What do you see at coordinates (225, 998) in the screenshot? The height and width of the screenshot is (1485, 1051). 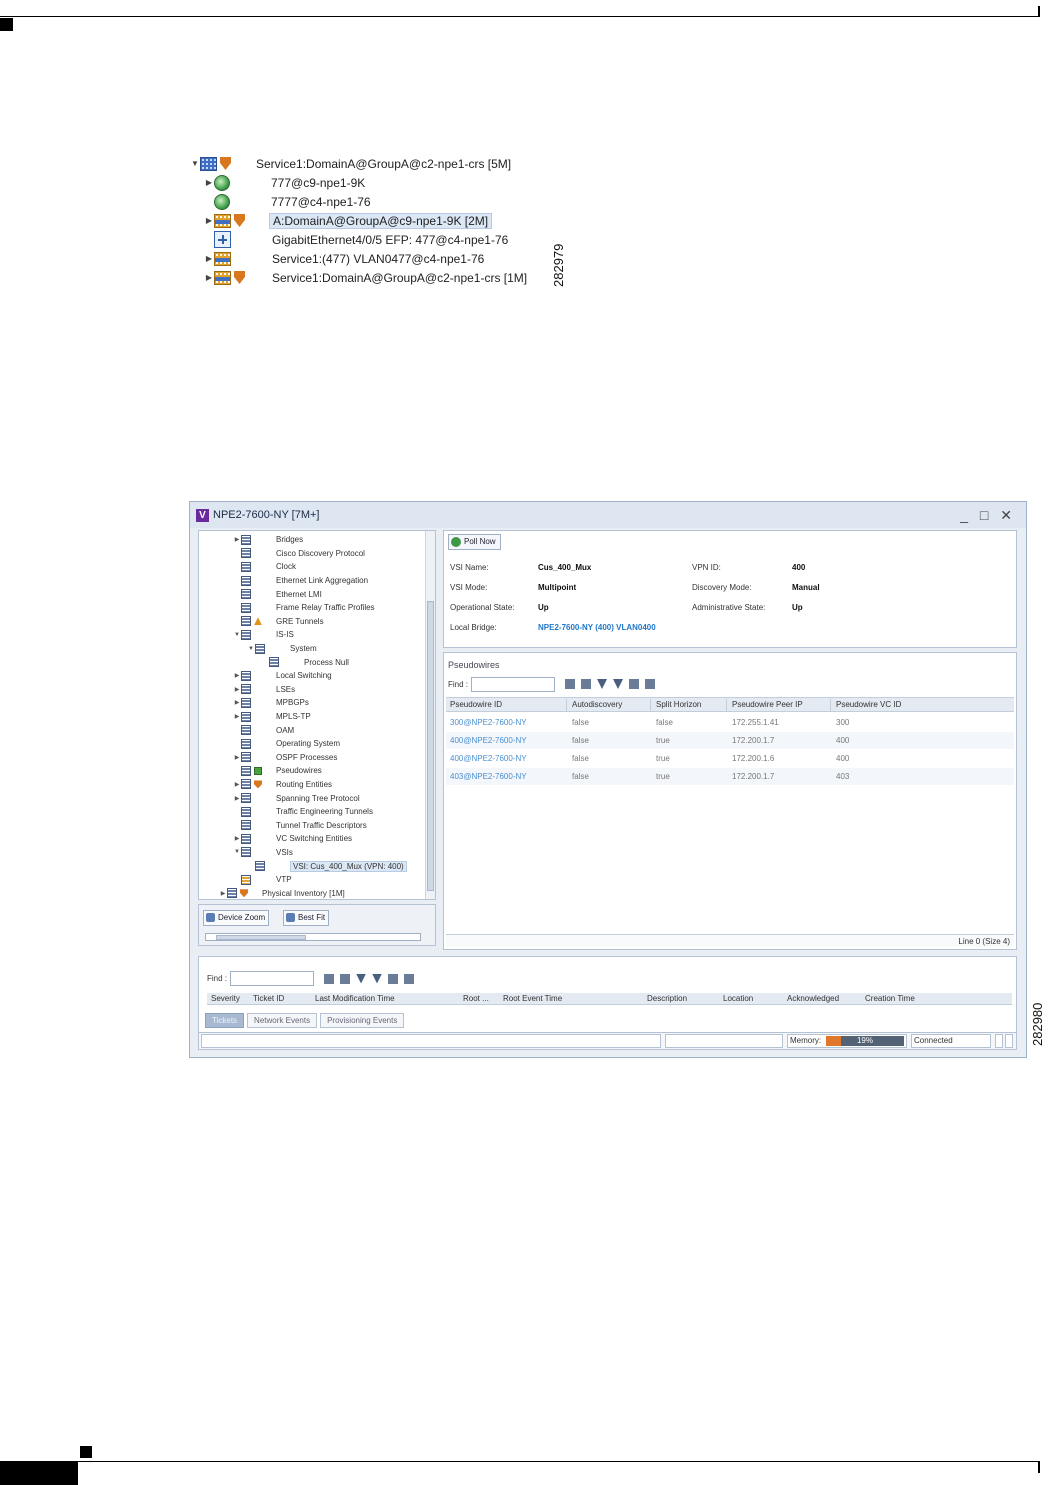 I see `column-header: Severity` at bounding box center [225, 998].